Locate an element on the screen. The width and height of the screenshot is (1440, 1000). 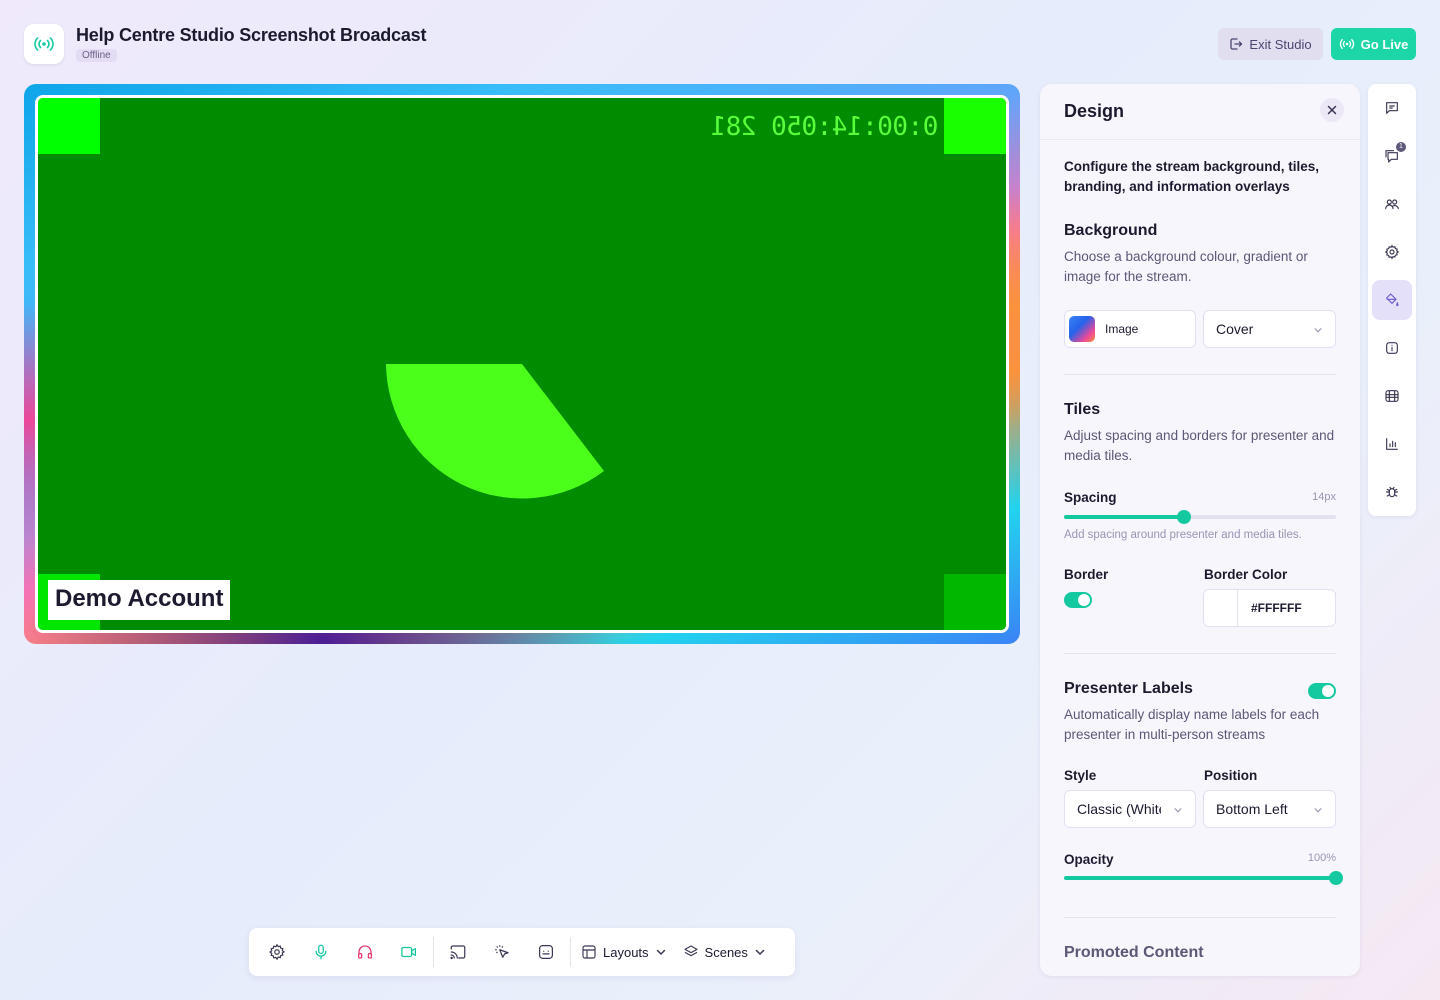
captions-button is located at coordinates (546, 952).